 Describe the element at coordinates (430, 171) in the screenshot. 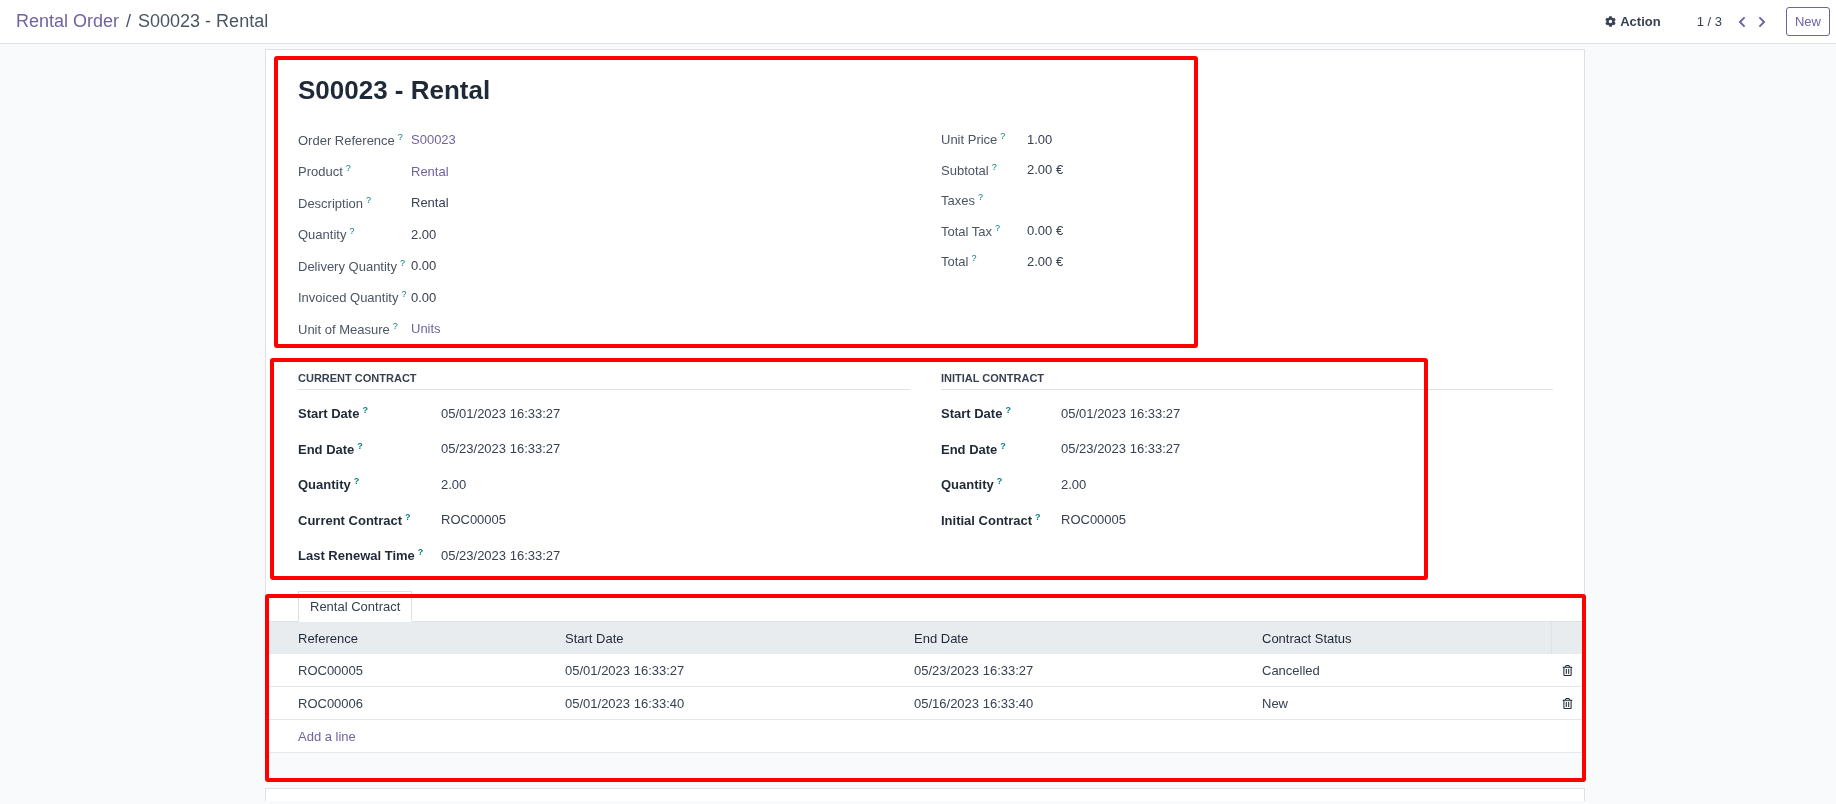

I see `field-link: Rental` at that location.